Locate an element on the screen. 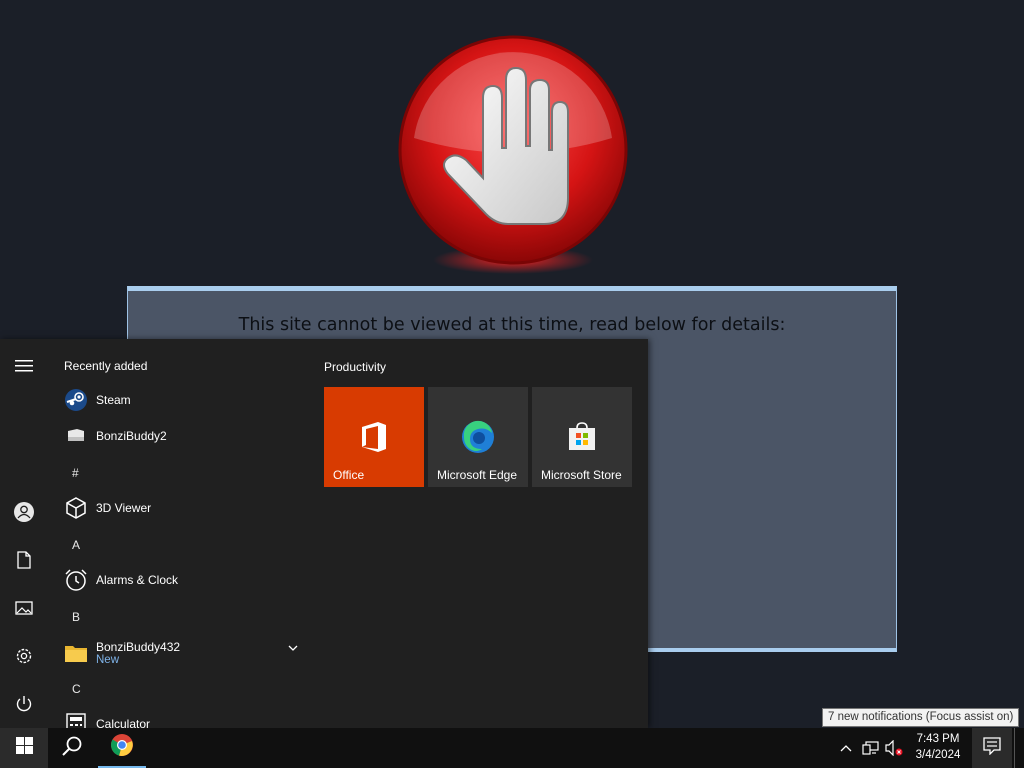 Image resolution: width=1024 pixels, height=768 pixels. clock-time: 7:43 PM is located at coordinates (938, 739).